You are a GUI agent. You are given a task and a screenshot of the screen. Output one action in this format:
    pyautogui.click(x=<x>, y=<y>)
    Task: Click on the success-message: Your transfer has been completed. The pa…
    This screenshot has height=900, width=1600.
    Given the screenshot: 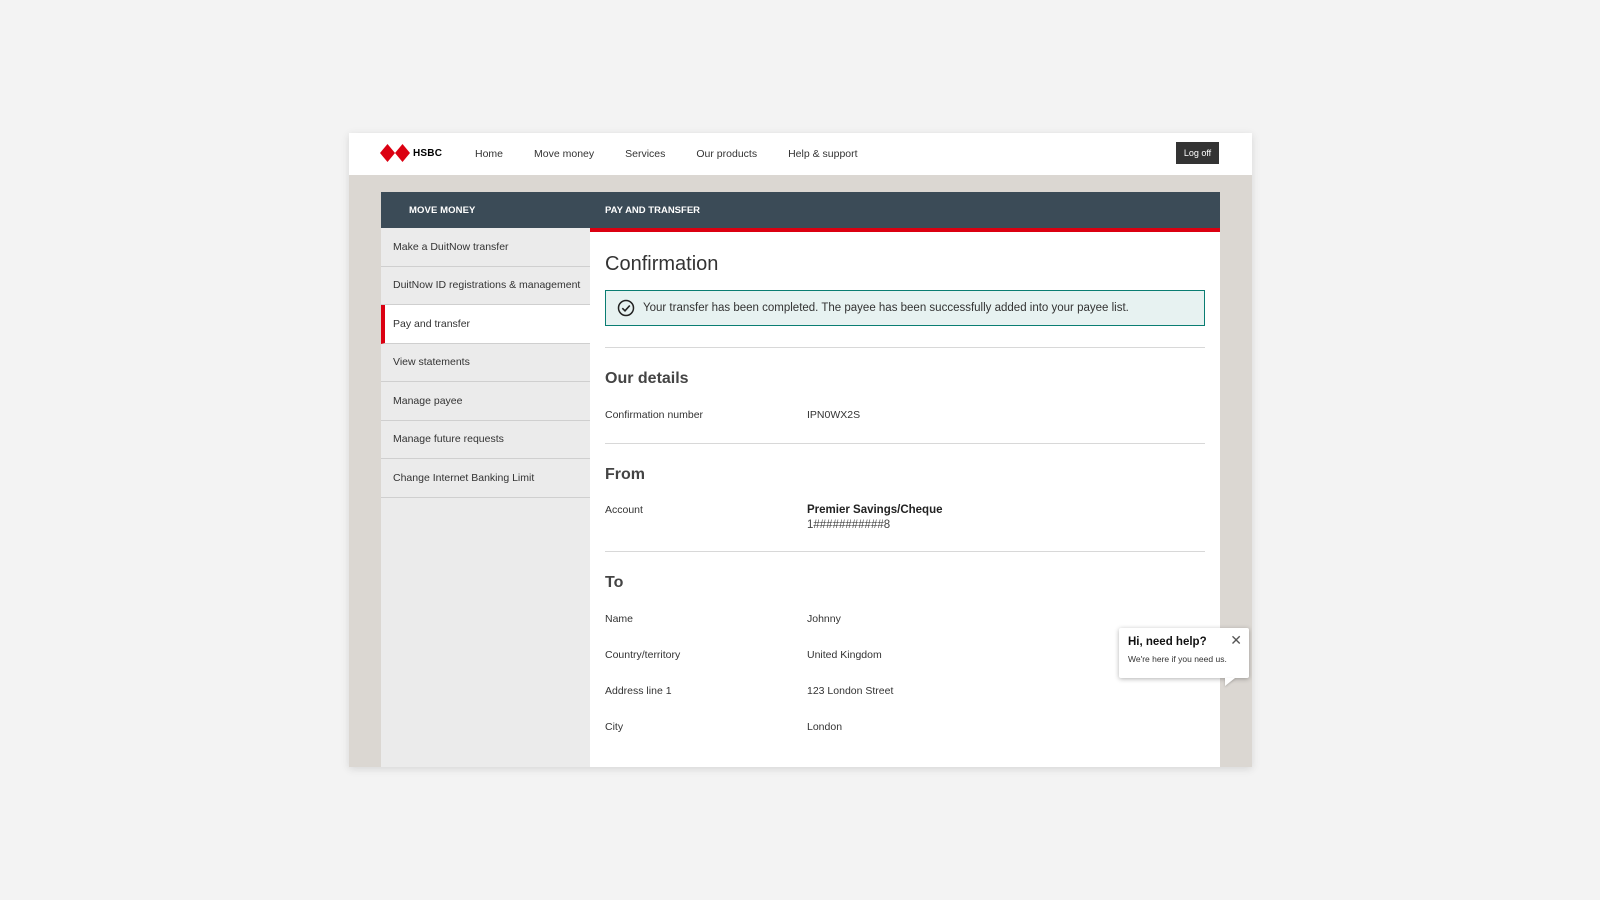 What is the action you would take?
    pyautogui.click(x=886, y=308)
    